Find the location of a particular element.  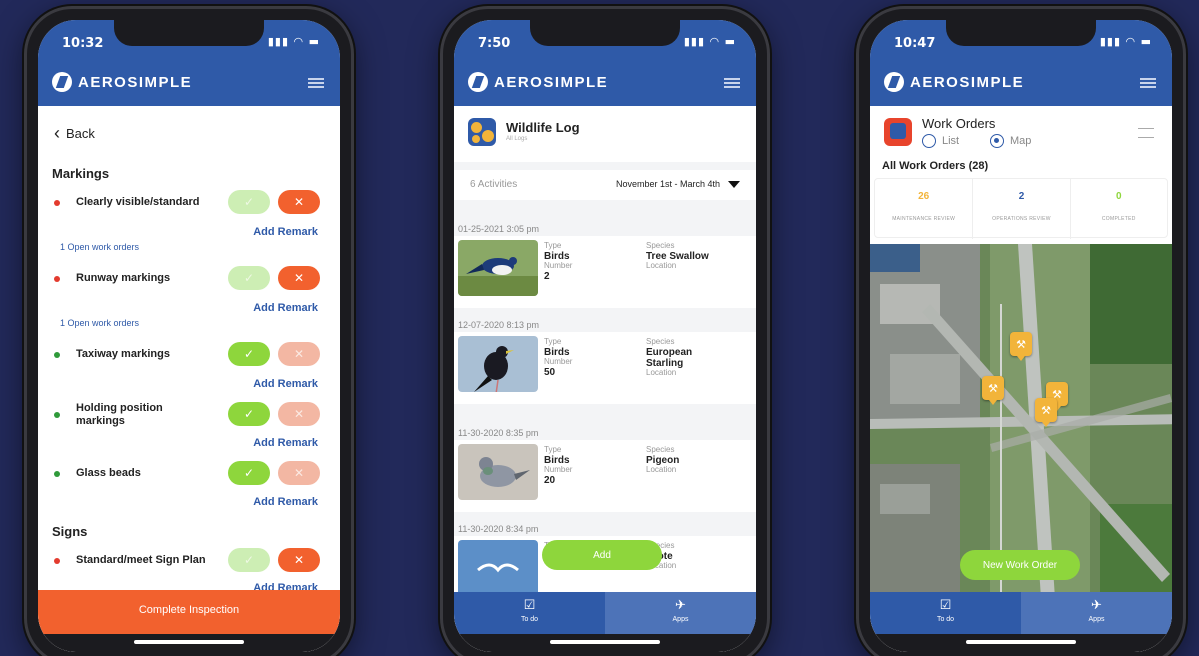

stat-operations-review: 2 OPERATIONS REVIEW is located at coordinates (1020, 209).